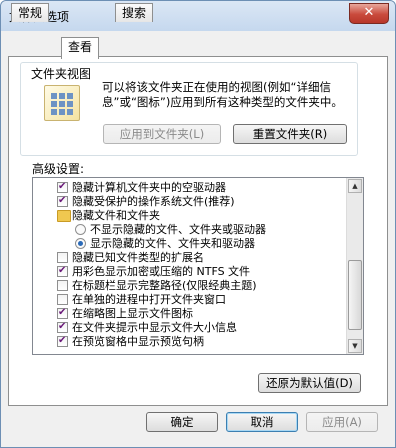 The image size is (396, 448). I want to click on folder-icon, so click(64, 216).